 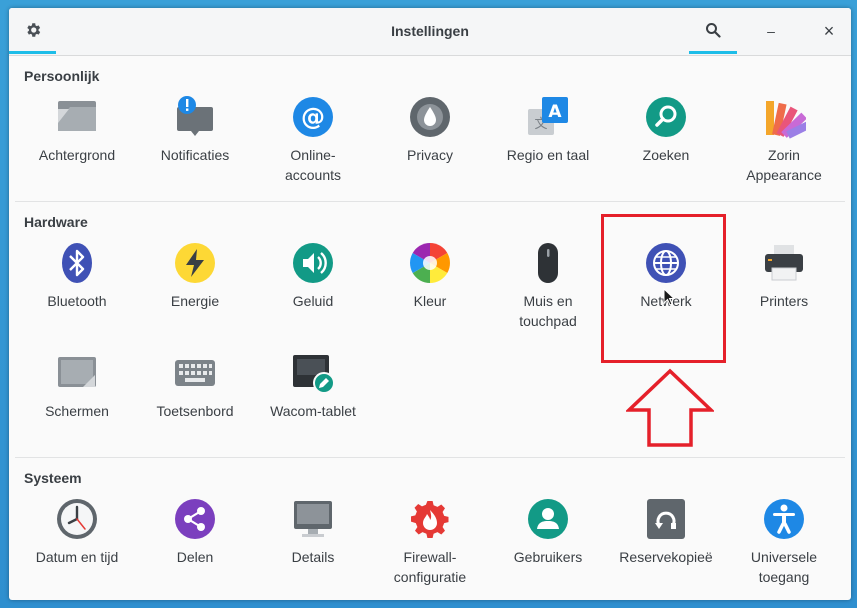 What do you see at coordinates (666, 117) in the screenshot?
I see `search-settings-icon` at bounding box center [666, 117].